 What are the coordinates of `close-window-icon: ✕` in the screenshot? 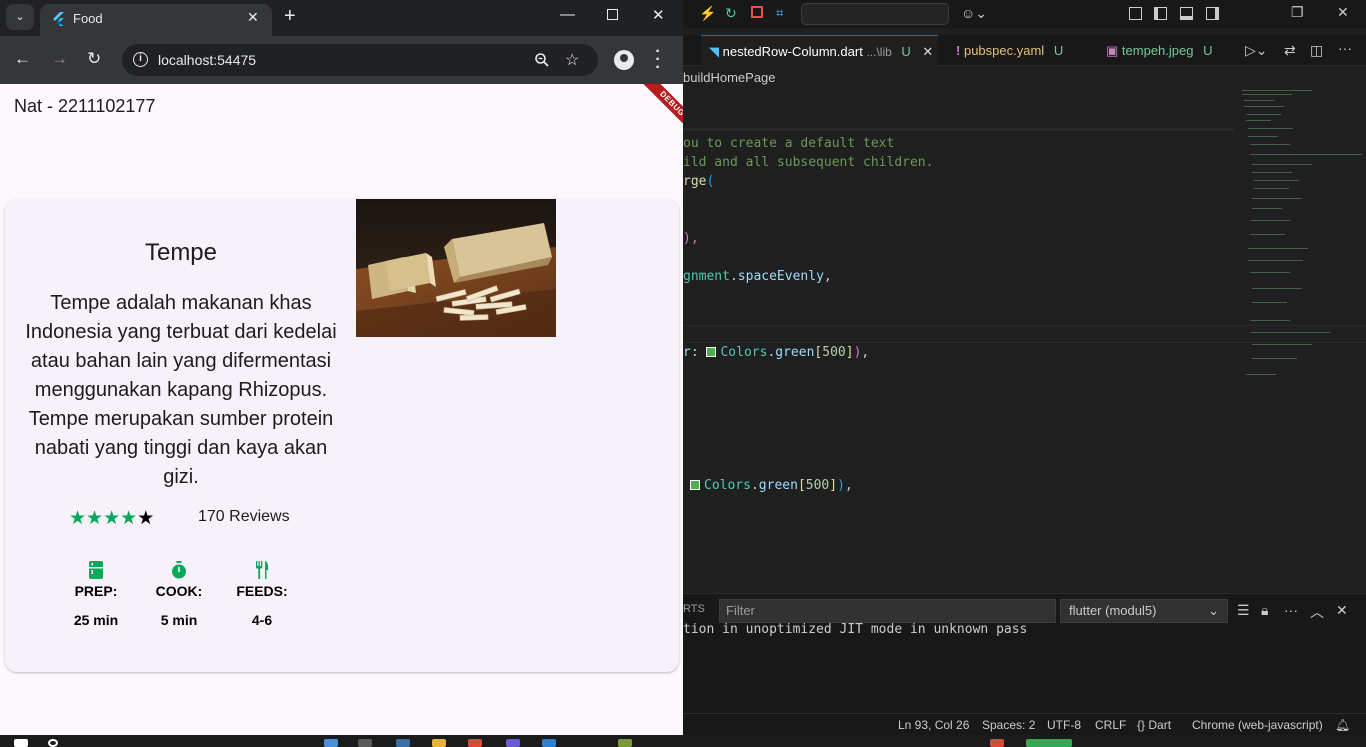 It's located at (658, 15).